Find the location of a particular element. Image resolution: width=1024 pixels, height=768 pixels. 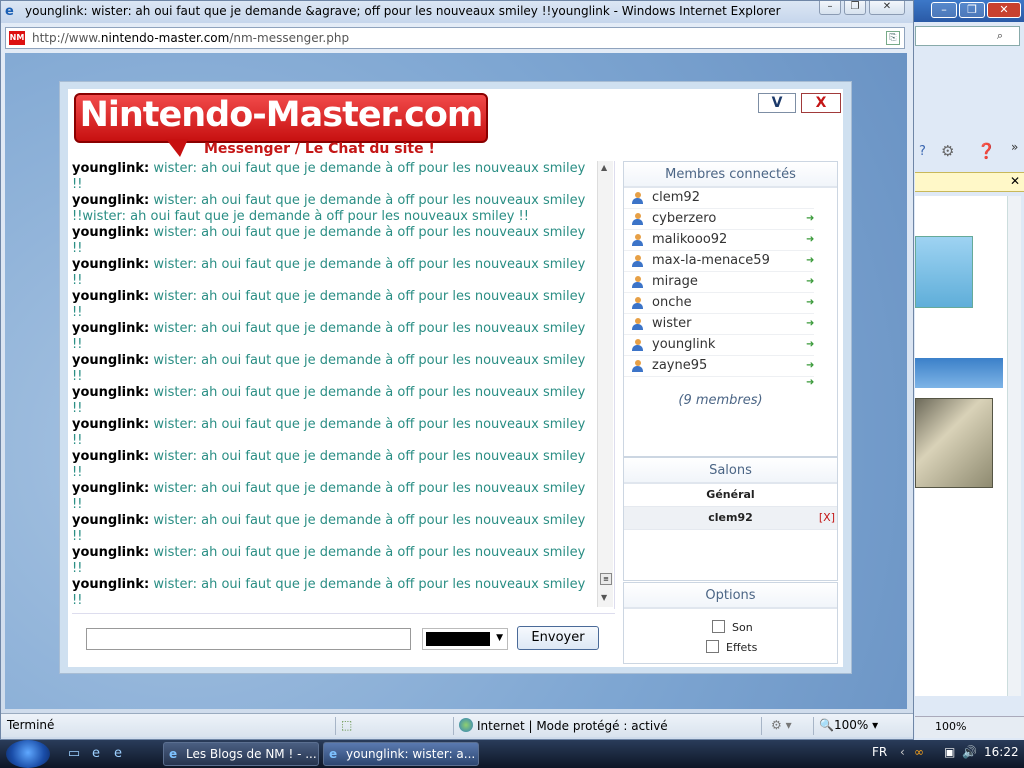

background-thumbnail-image is located at coordinates (944, 272).